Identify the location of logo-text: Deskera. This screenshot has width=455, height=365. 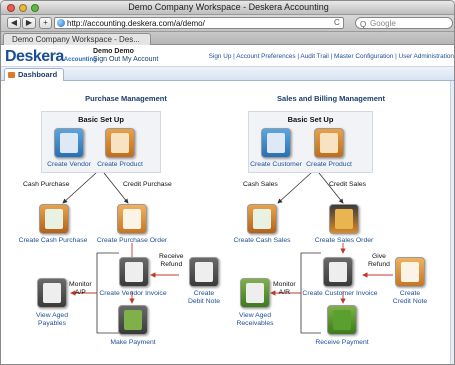
(34, 56).